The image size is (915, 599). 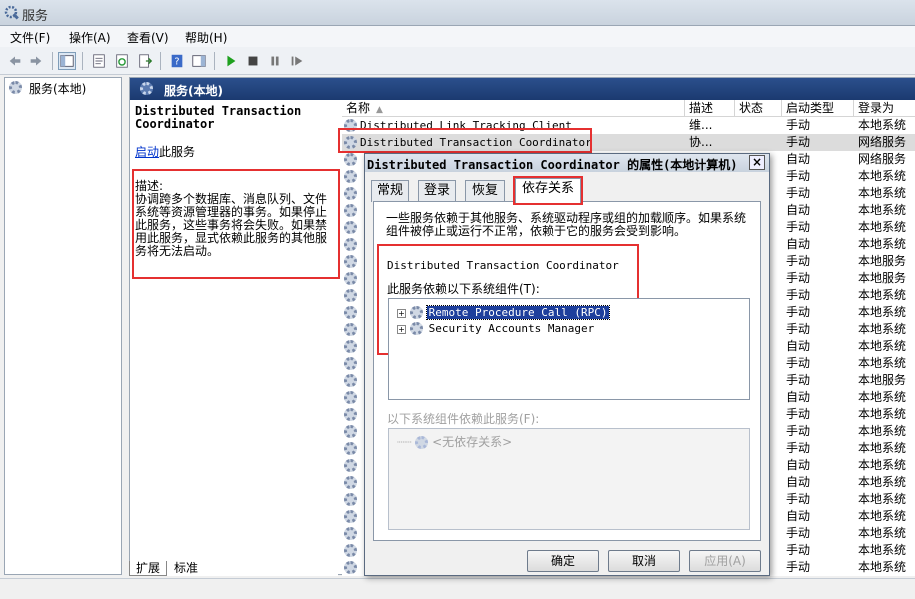 I want to click on forward-arrow-icon, so click(x=36, y=61).